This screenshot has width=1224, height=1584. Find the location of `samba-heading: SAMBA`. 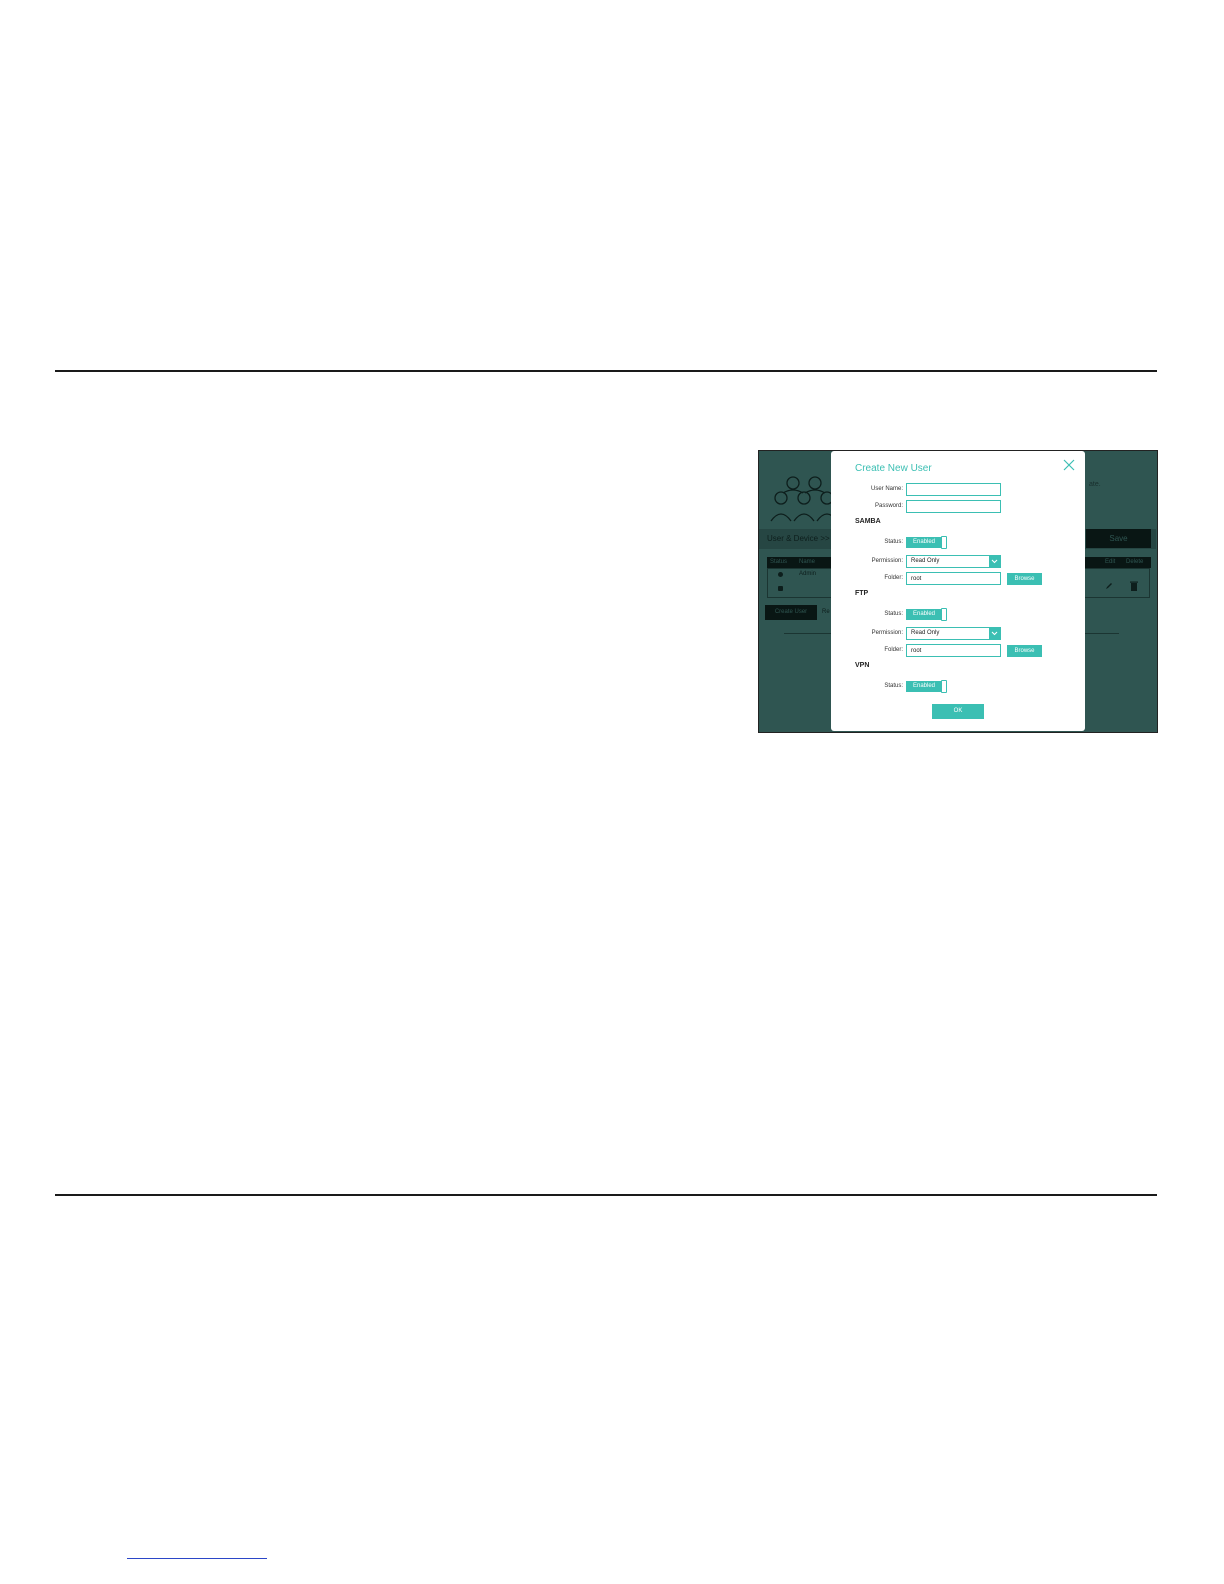

samba-heading: SAMBA is located at coordinates (868, 521).